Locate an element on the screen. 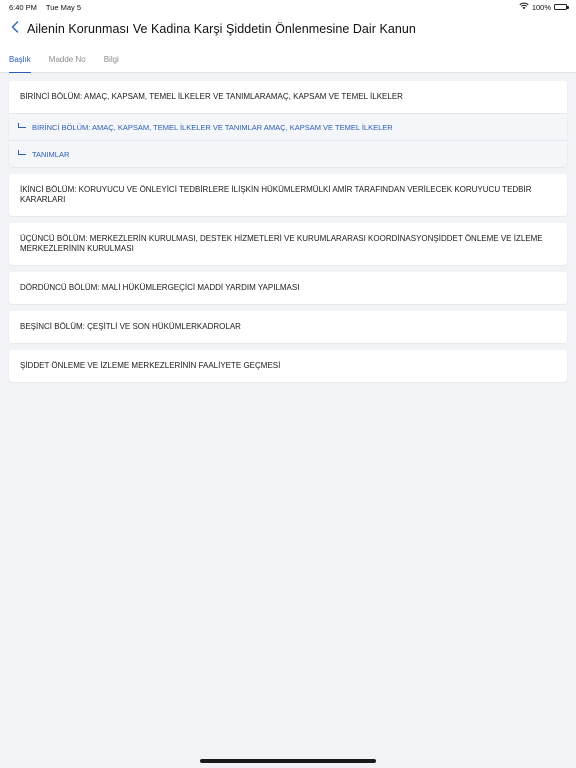 The height and width of the screenshot is (768, 576). subsection-label: TANIMLAR is located at coordinates (51, 154).